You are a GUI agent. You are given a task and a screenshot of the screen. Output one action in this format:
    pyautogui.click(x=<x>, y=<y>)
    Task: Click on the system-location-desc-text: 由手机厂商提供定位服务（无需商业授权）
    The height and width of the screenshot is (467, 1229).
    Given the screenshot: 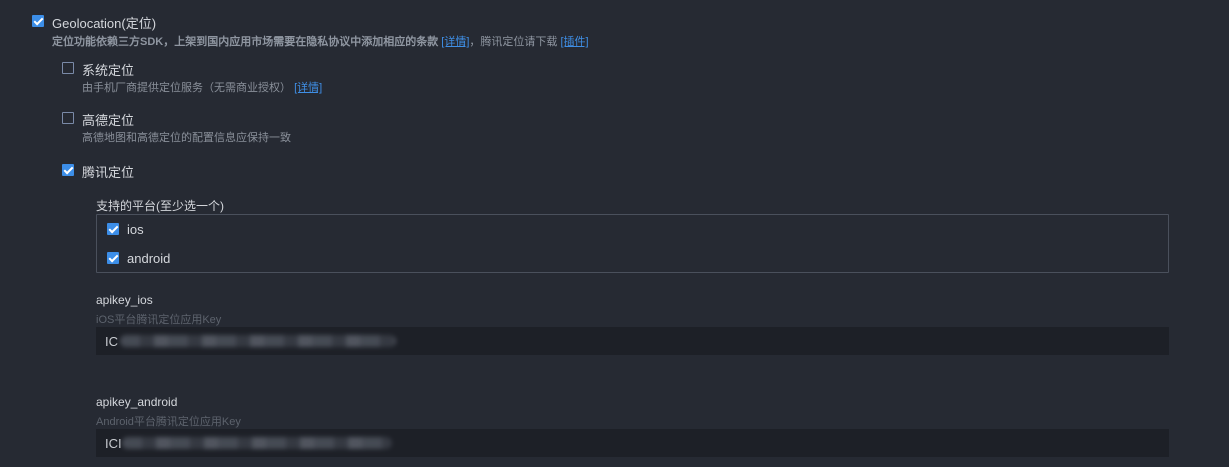 What is the action you would take?
    pyautogui.click(x=186, y=88)
    